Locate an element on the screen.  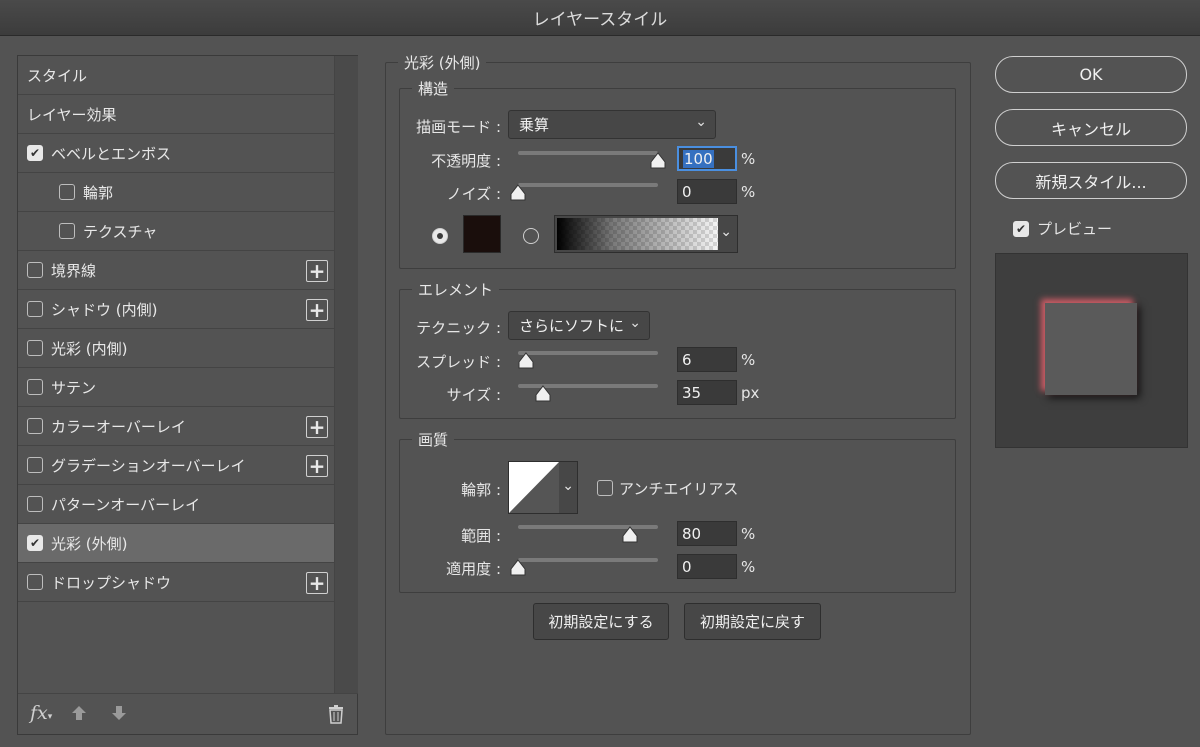
jitter-input: 0 is located at coordinates (707, 566).